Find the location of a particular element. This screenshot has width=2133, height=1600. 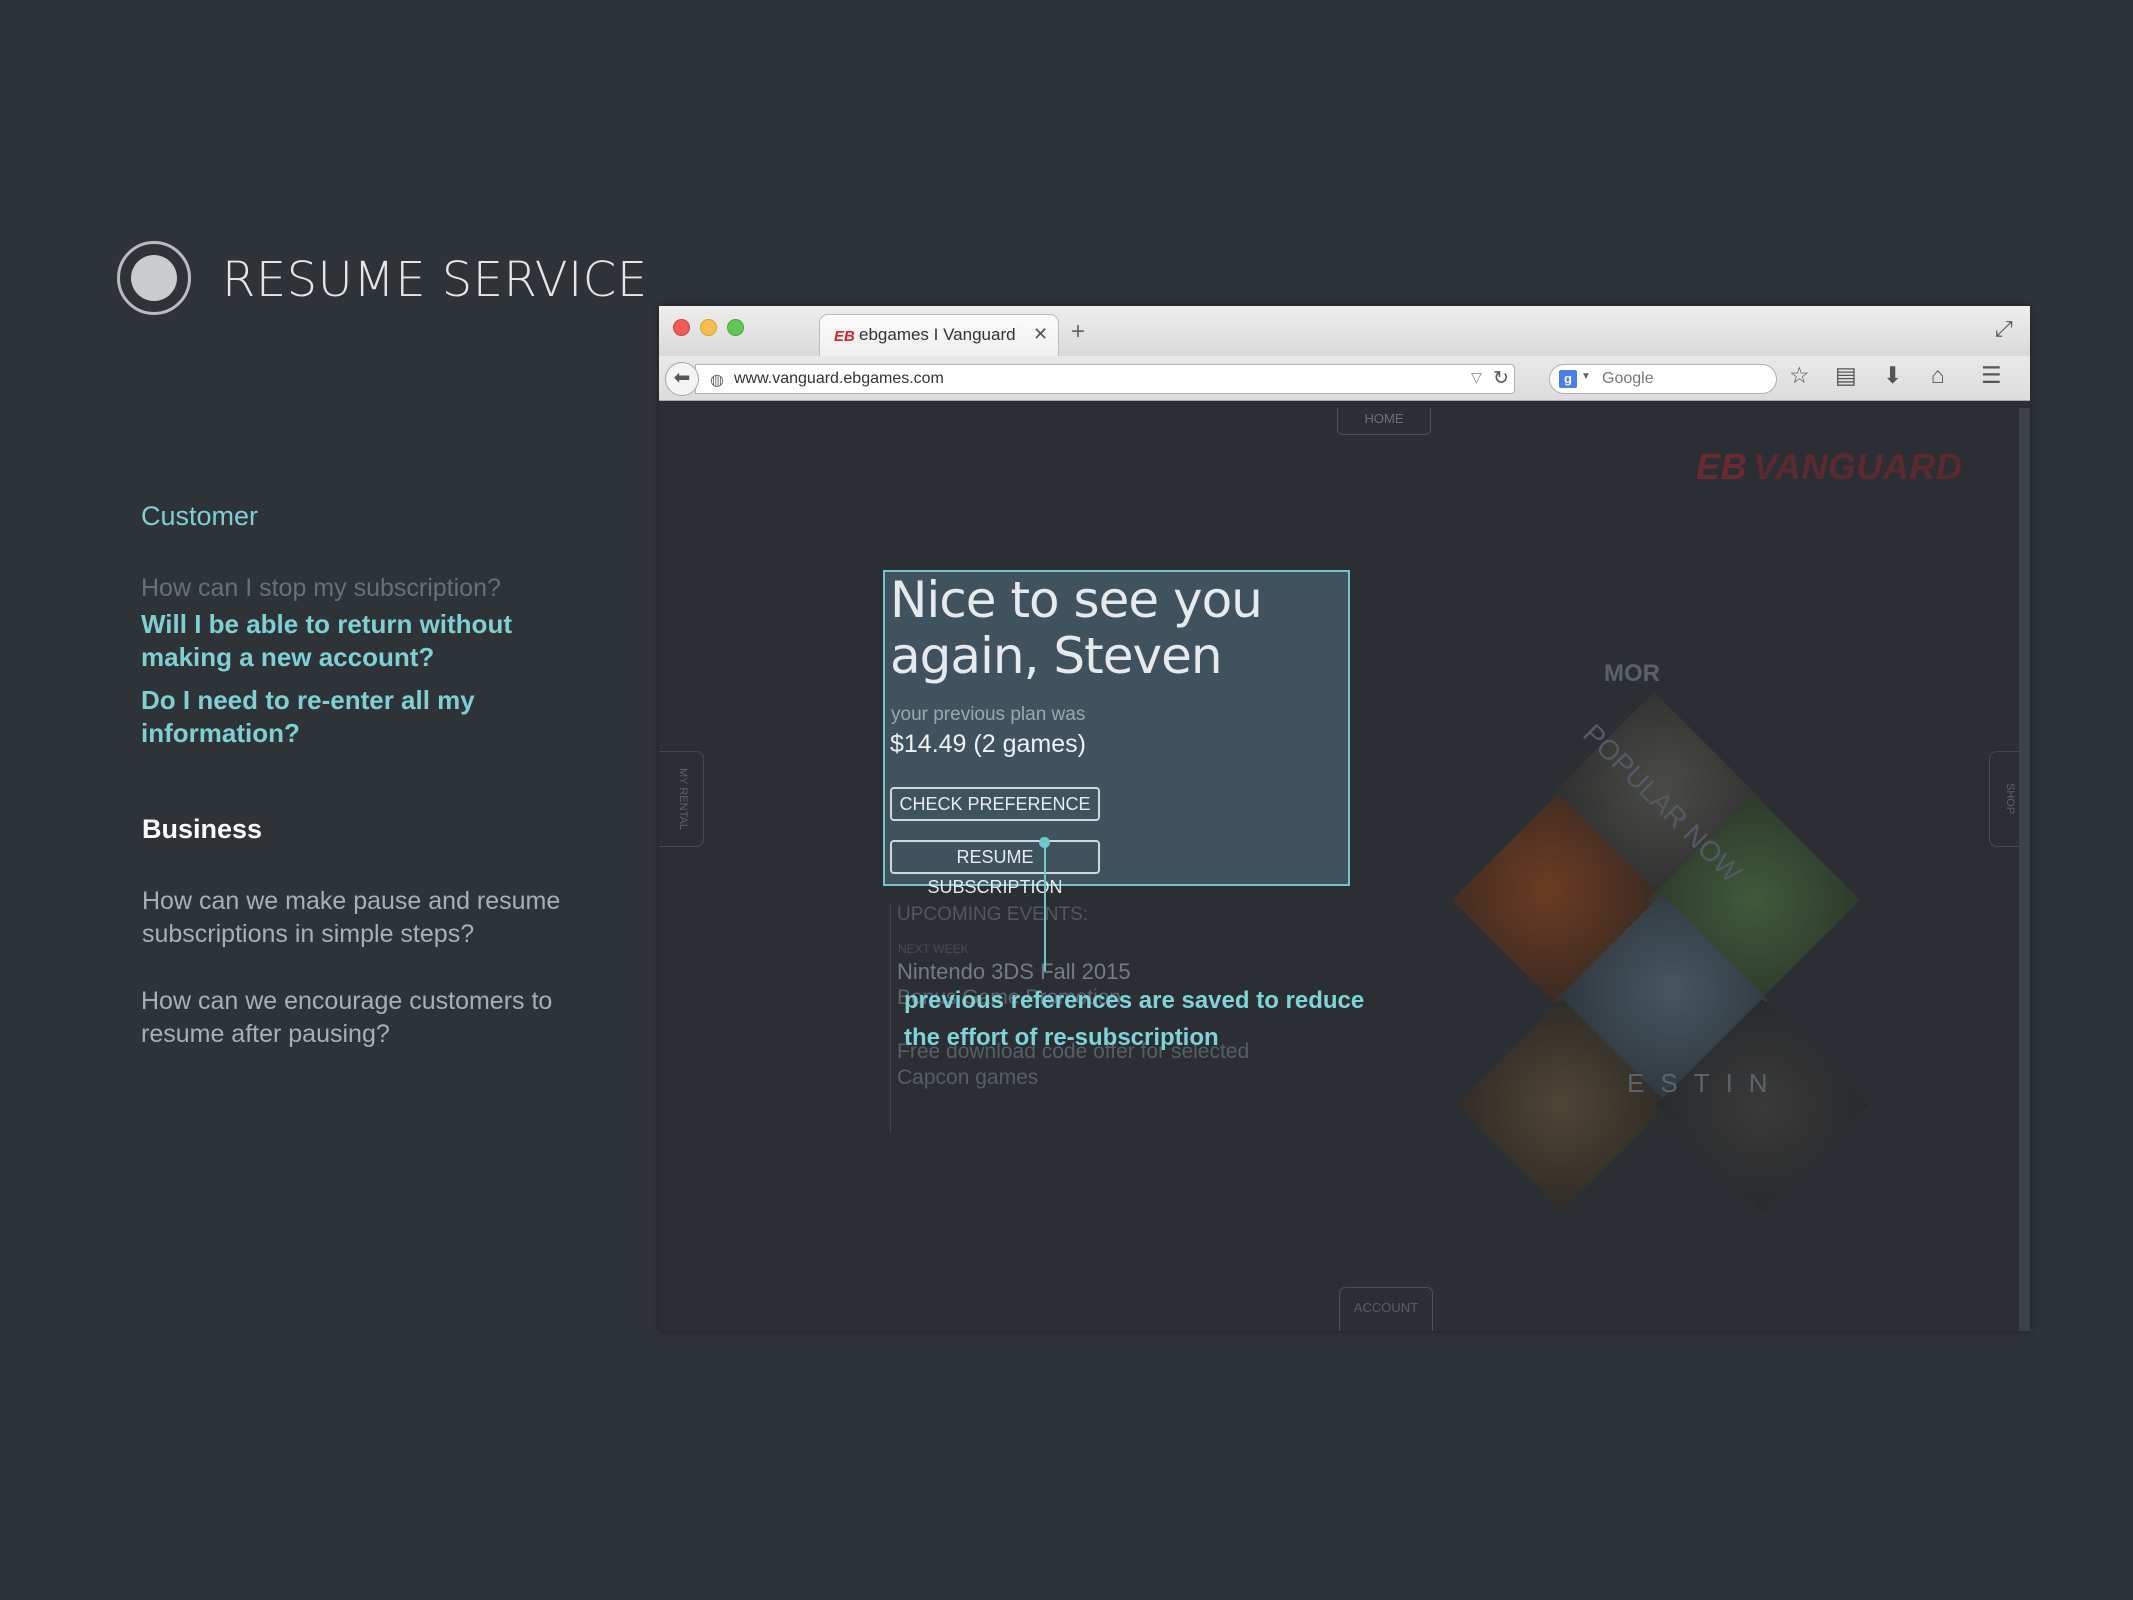

check-preference-button: CHECK PREFERENCE is located at coordinates (995, 804).